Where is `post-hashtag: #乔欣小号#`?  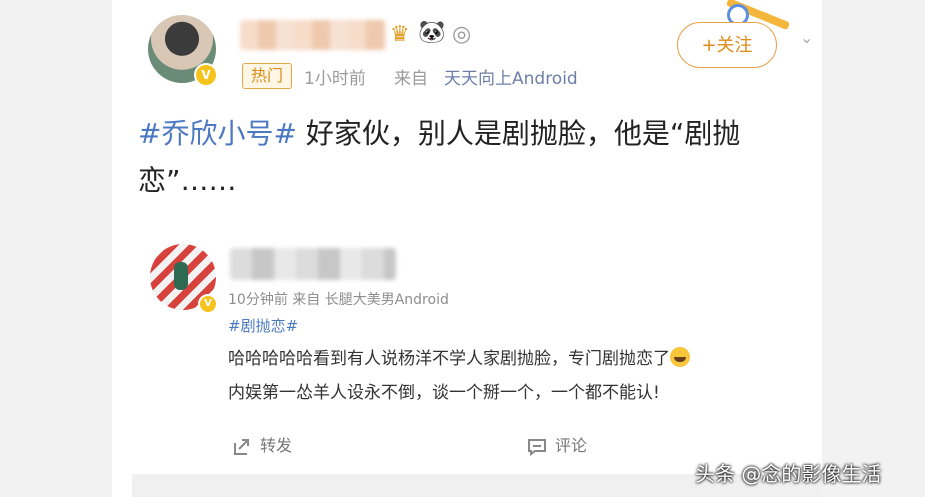
post-hashtag: #乔欣小号# is located at coordinates (217, 133).